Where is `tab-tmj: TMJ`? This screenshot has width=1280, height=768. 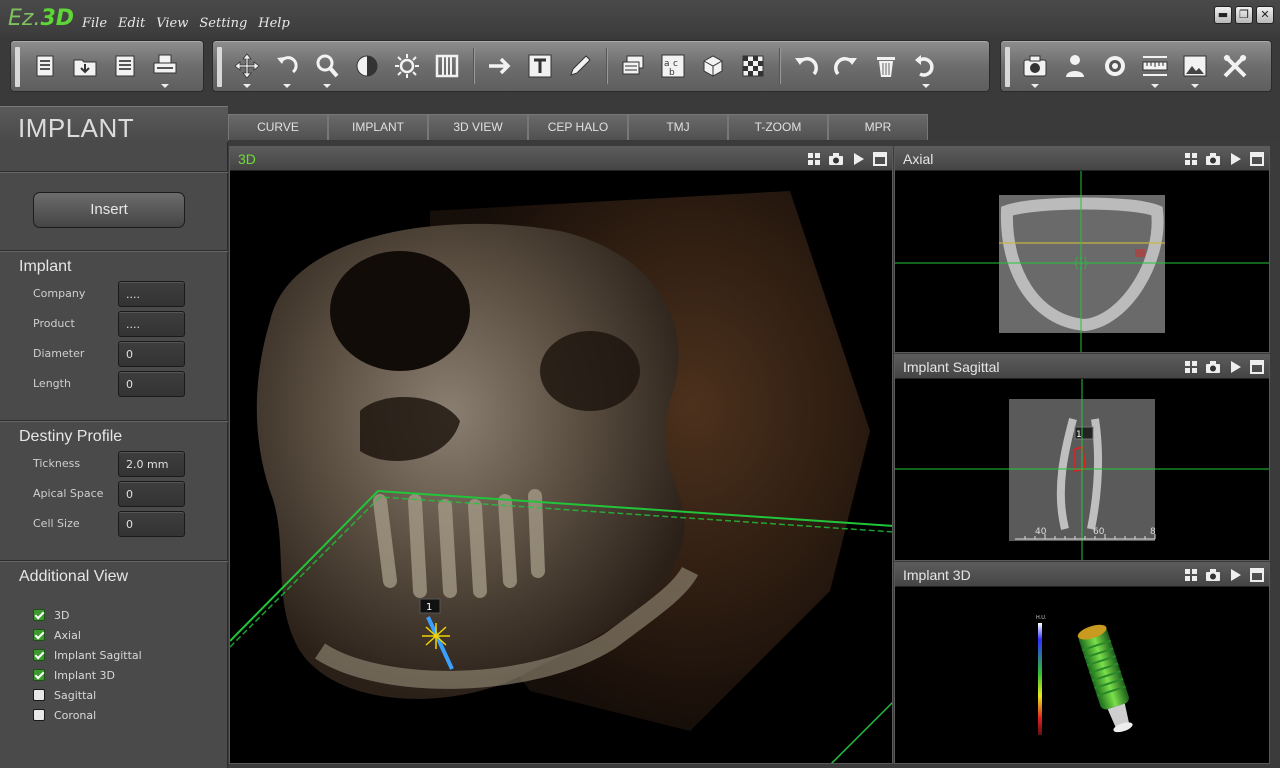
tab-tmj: TMJ is located at coordinates (678, 127).